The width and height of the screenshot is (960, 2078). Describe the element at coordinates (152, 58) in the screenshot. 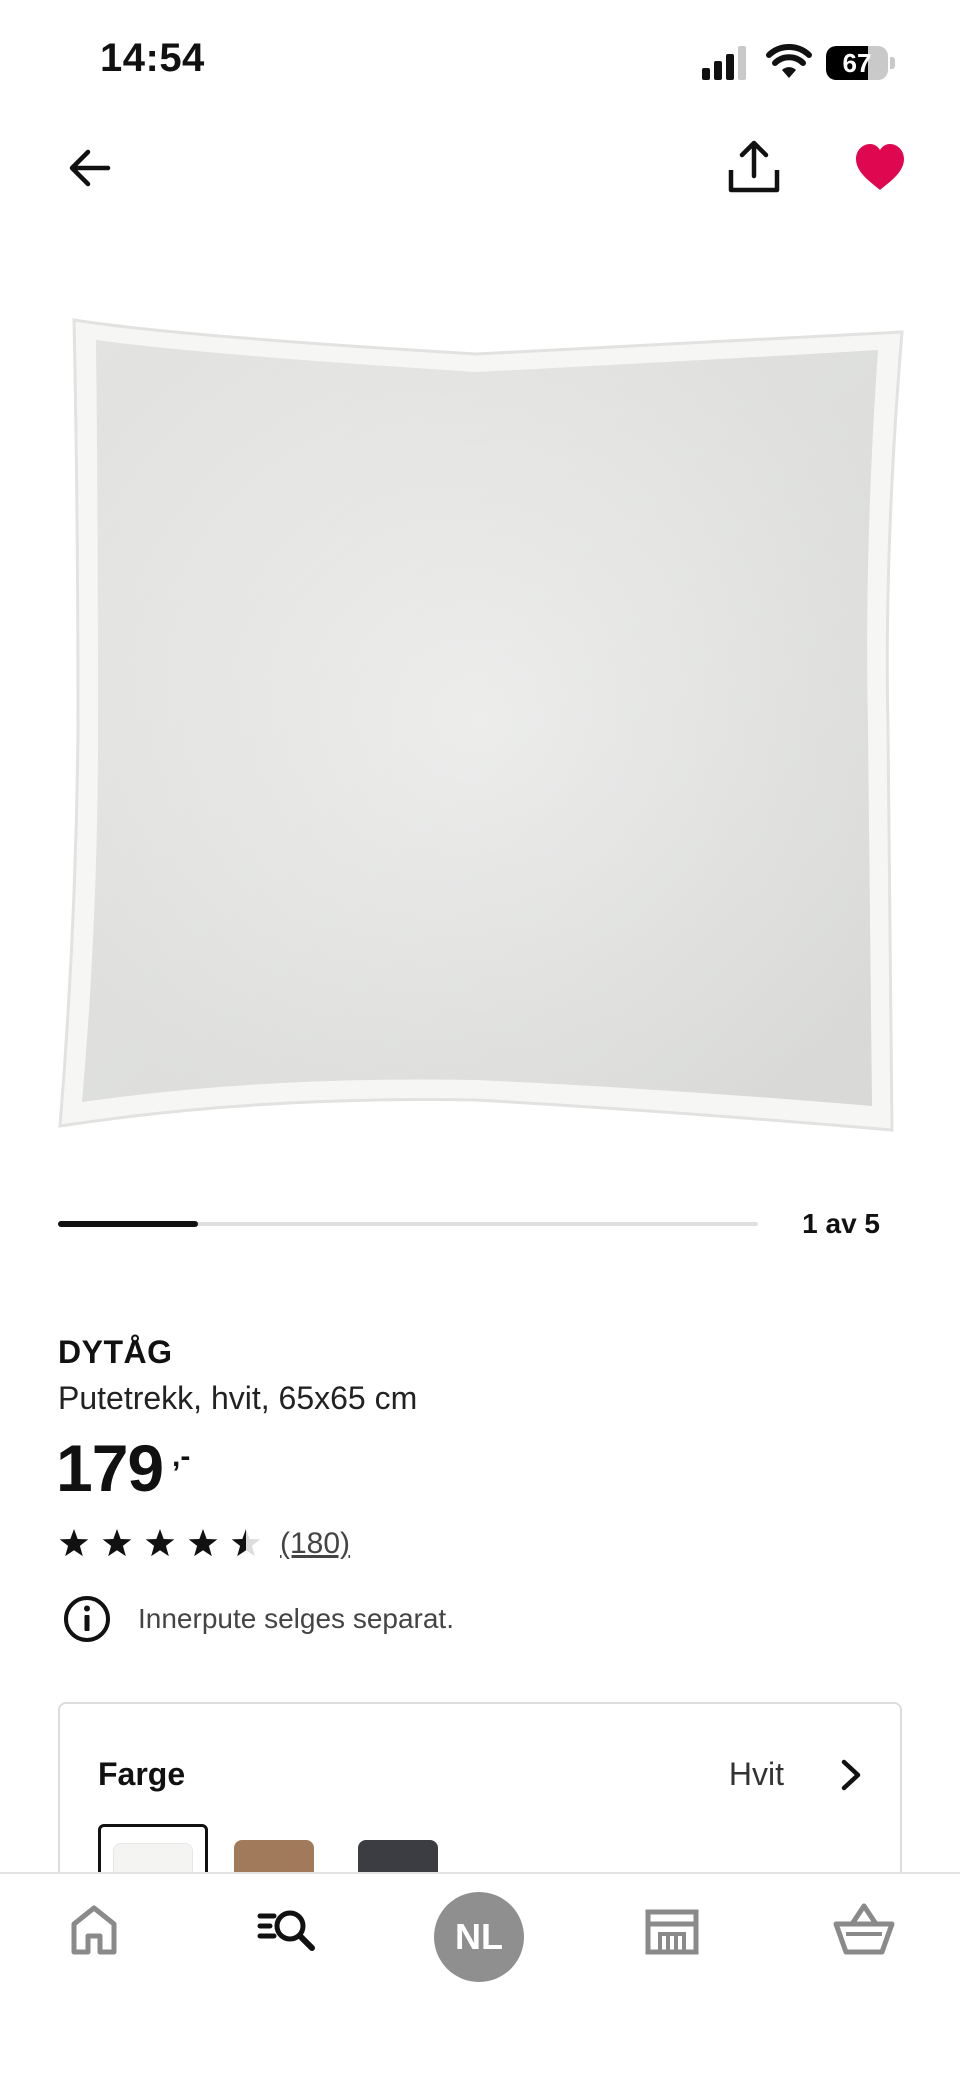

I see `status-time: 14:54` at that location.